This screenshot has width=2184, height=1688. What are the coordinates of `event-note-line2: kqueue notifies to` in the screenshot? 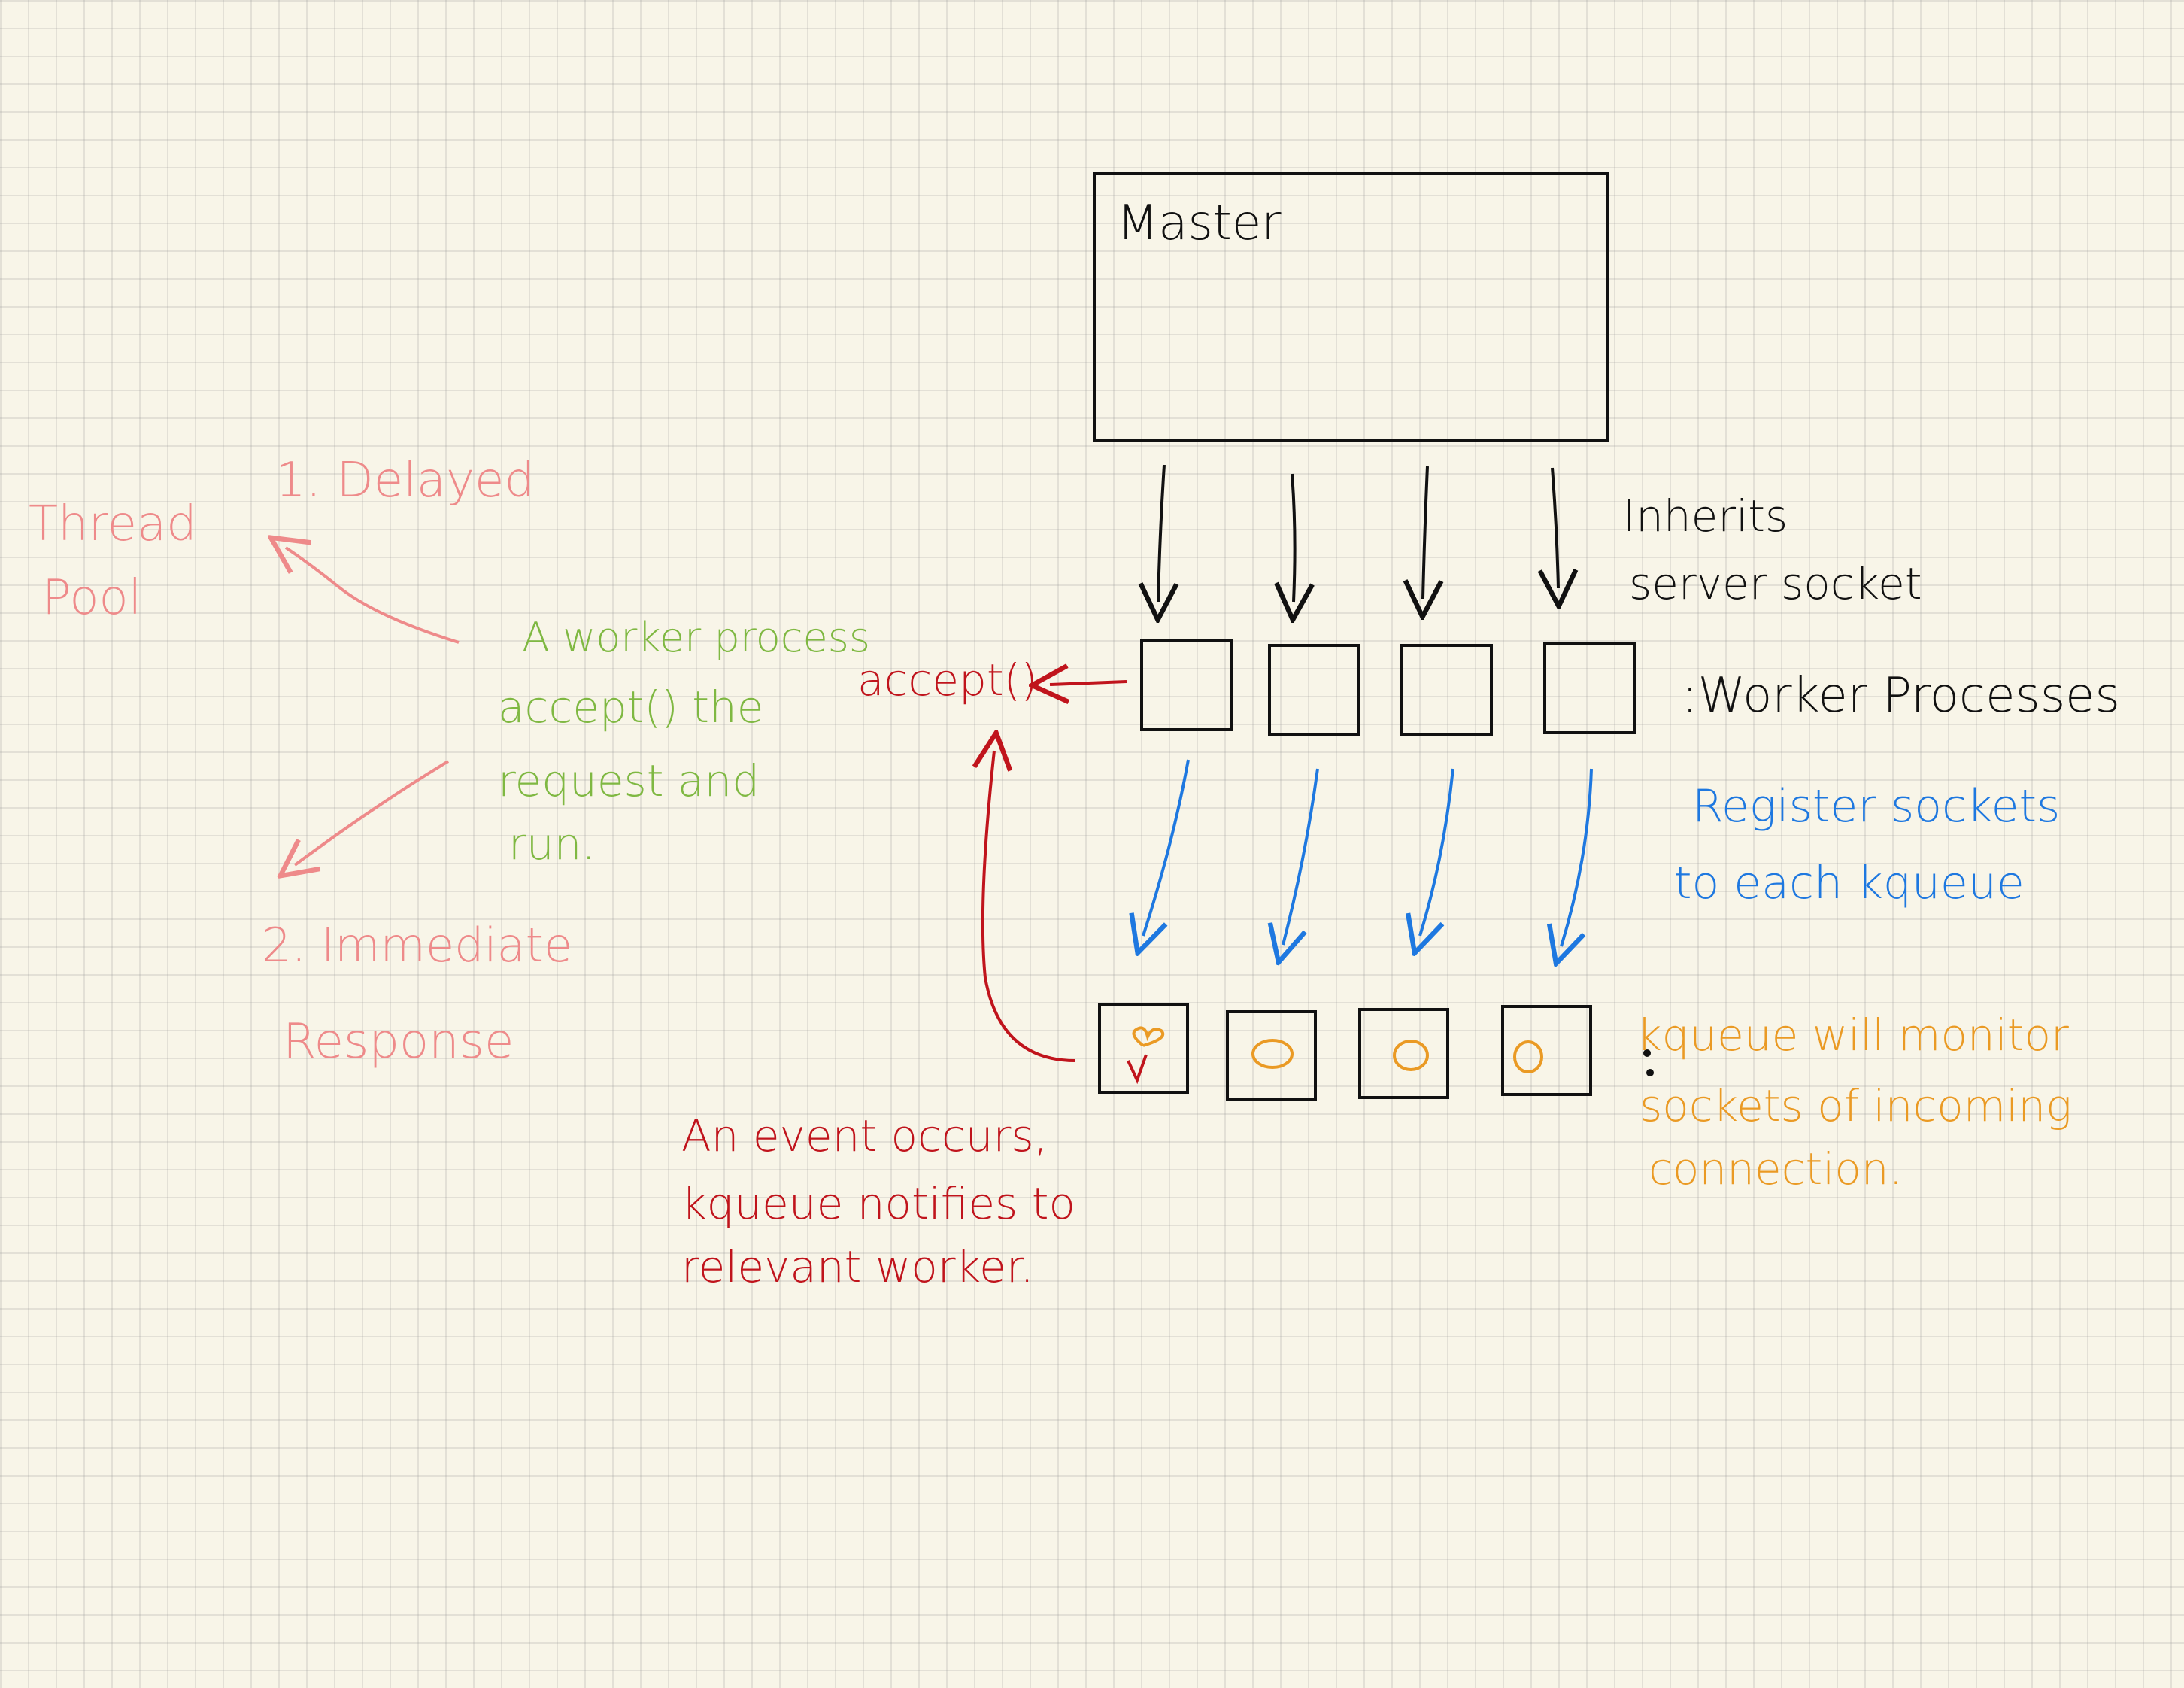 It's located at (878, 1203).